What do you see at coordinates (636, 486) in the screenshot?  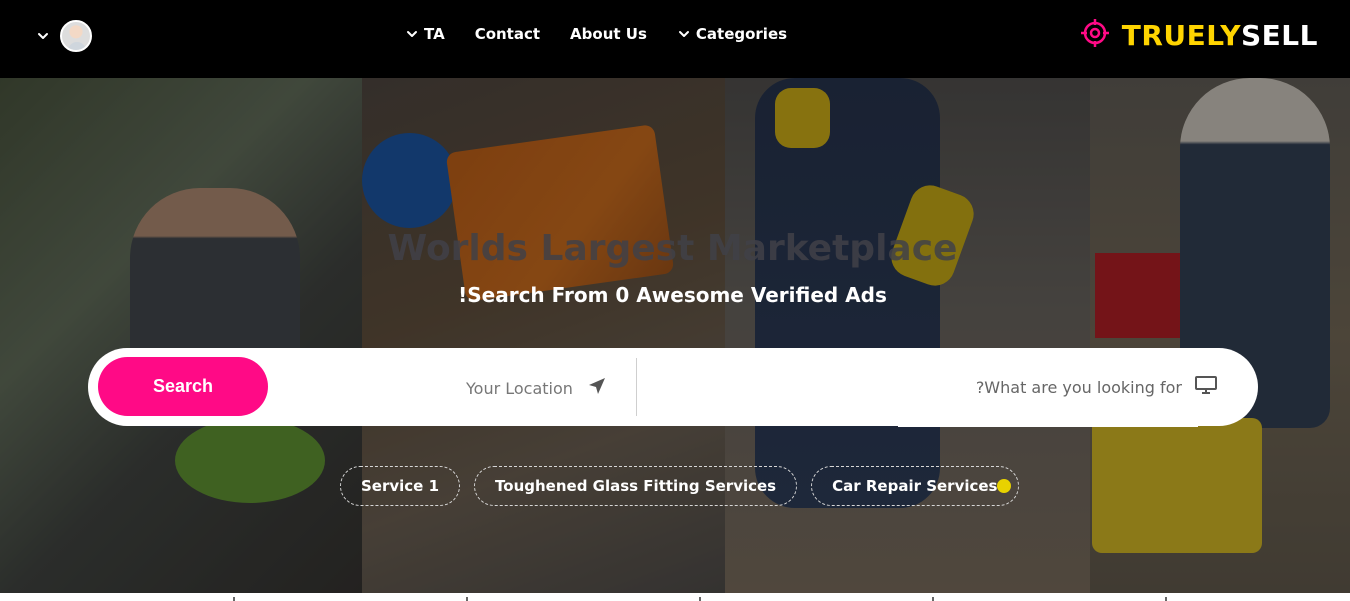 I see `service-tag-toughened-glass: Toughened Glass Fitting Services` at bounding box center [636, 486].